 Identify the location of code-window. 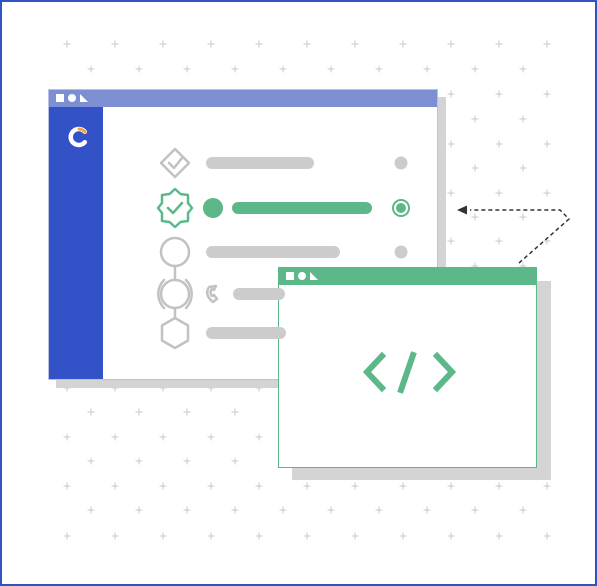
(407, 367).